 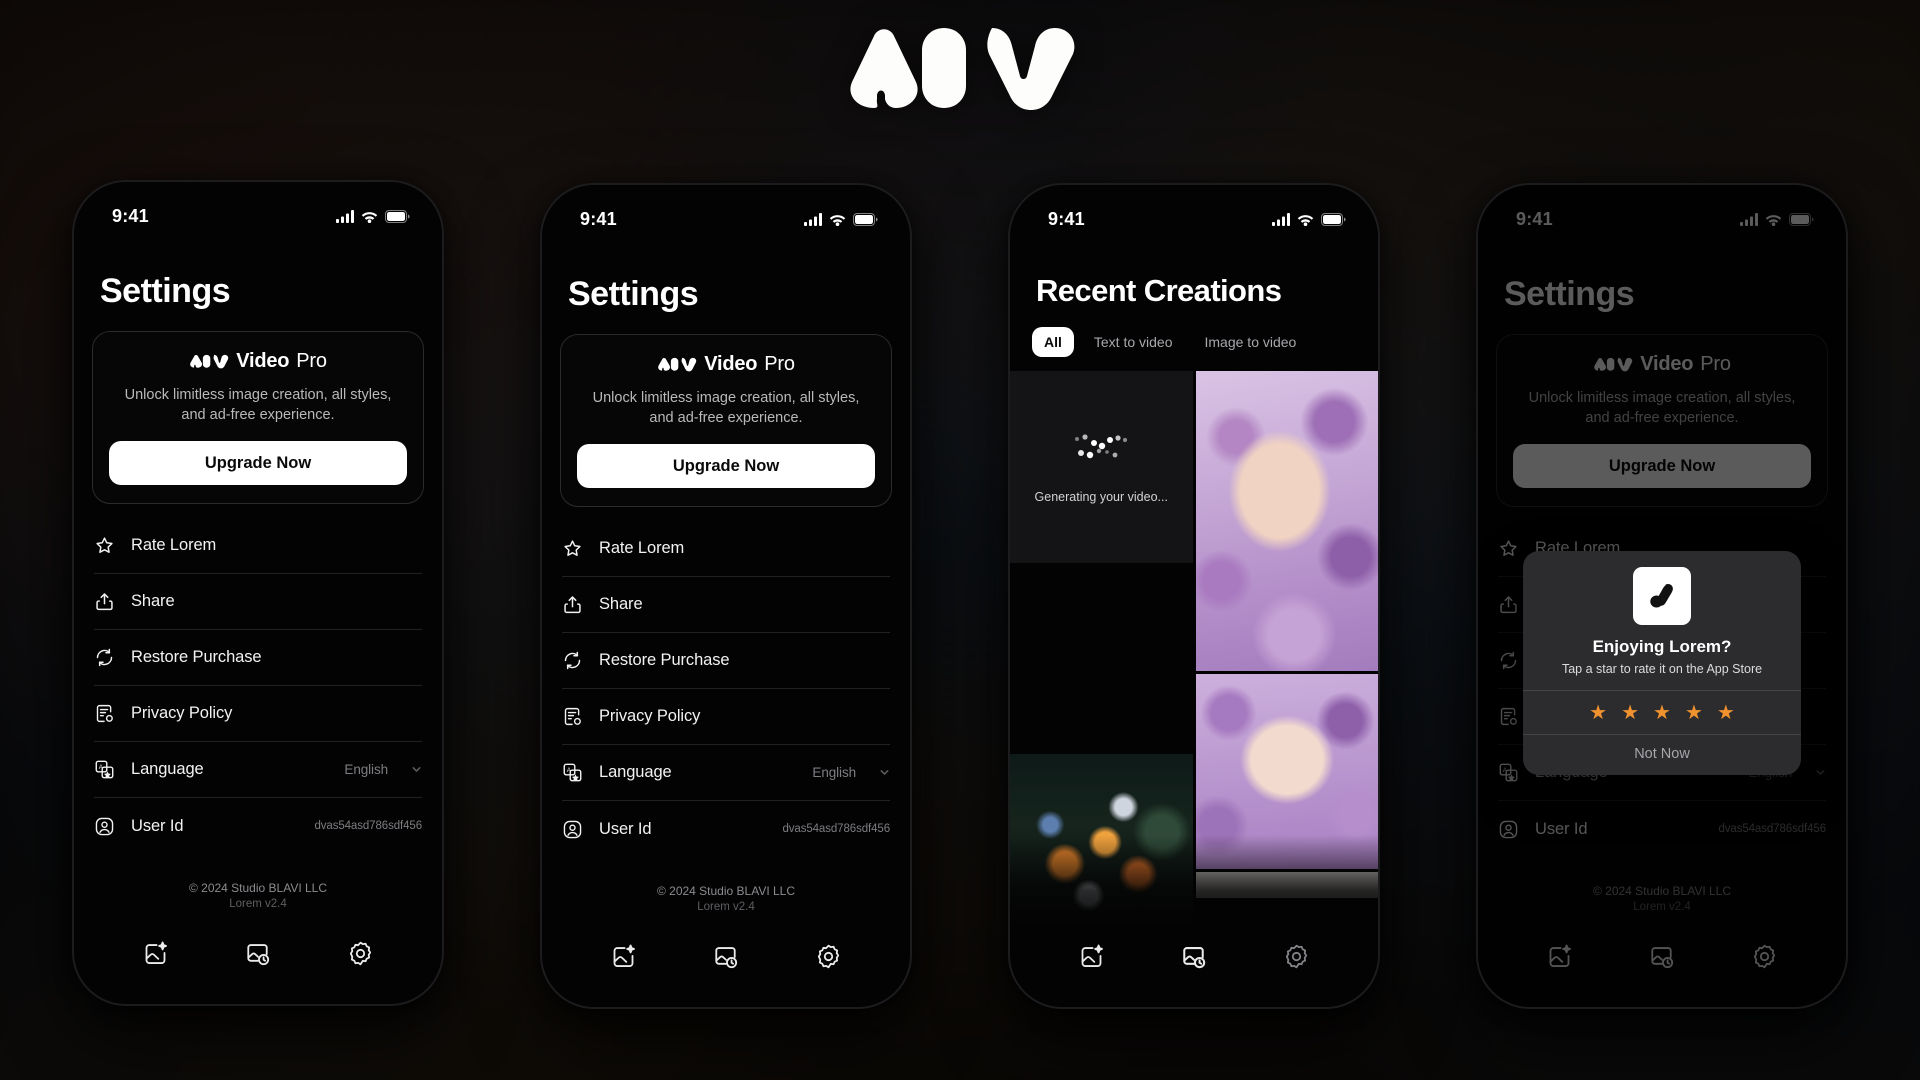 What do you see at coordinates (1694, 713) in the screenshot?
I see `rating-star-4: ★` at bounding box center [1694, 713].